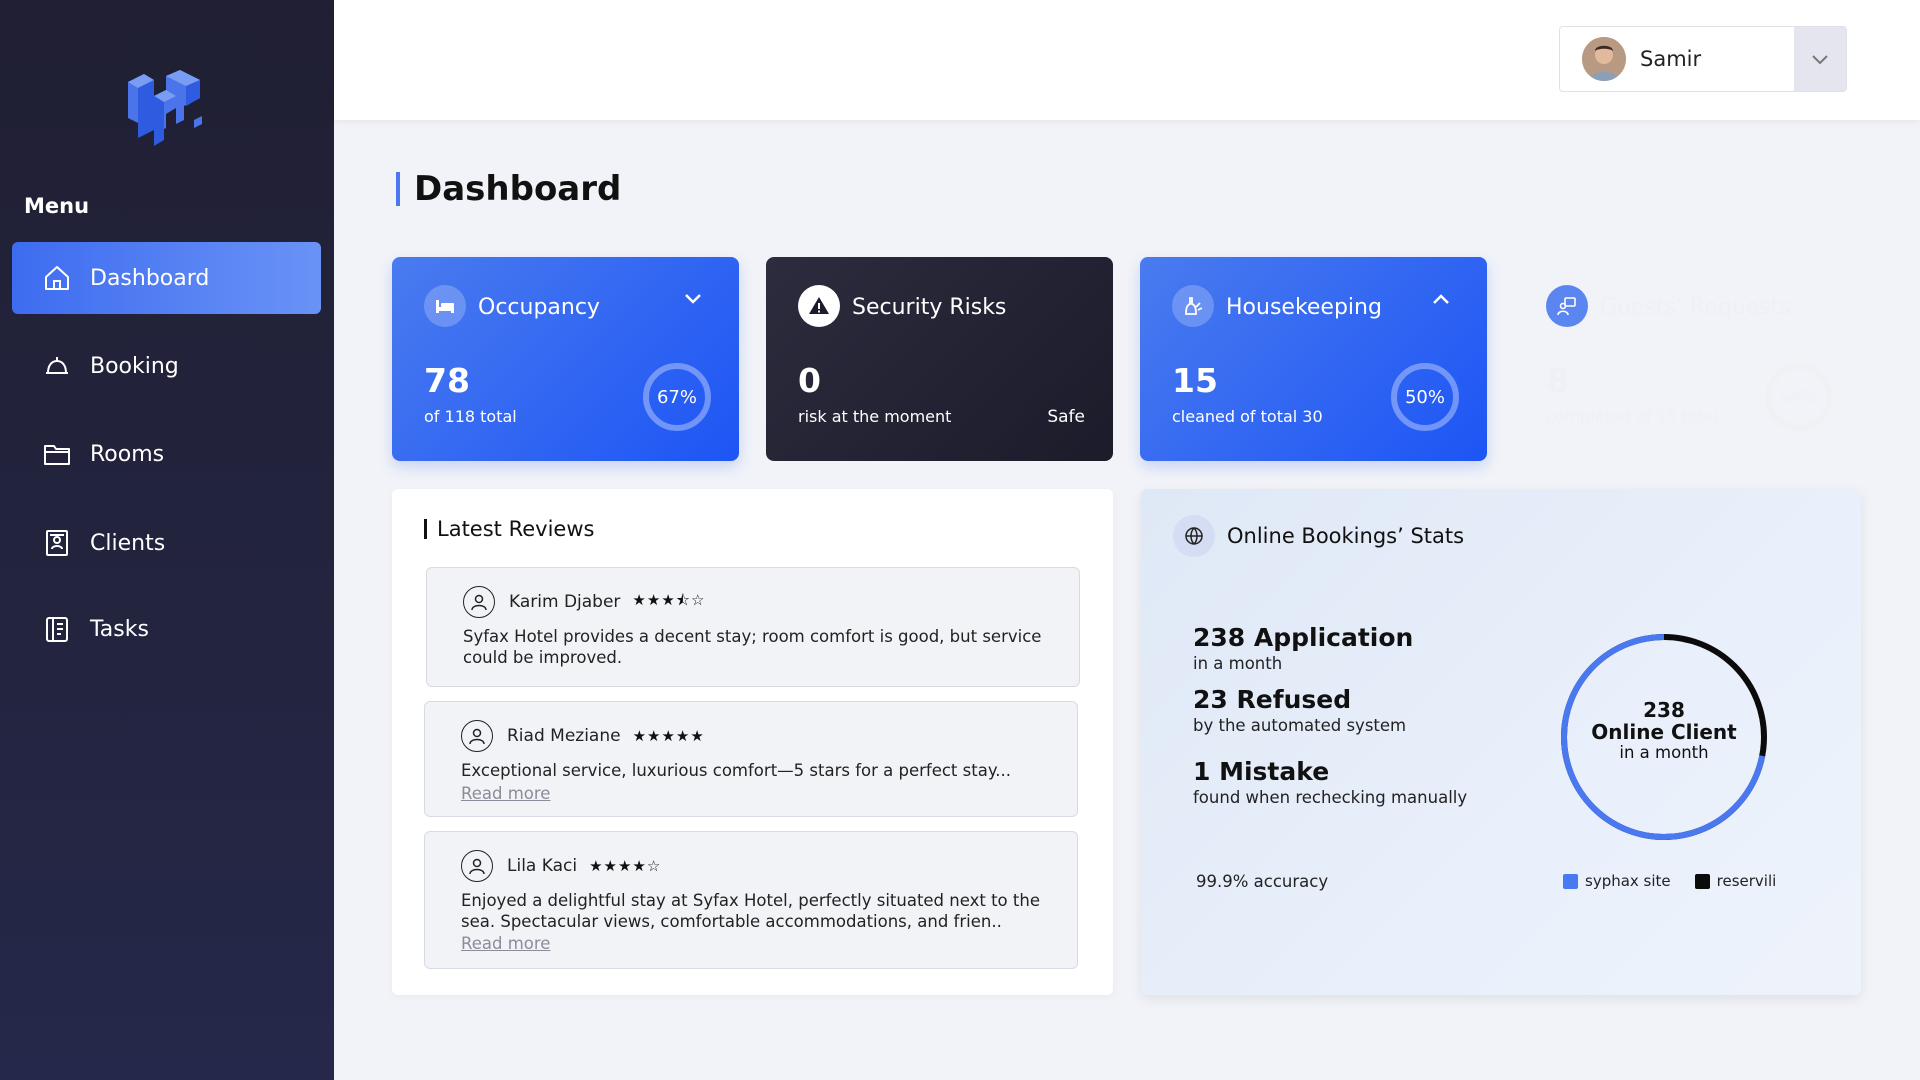 This screenshot has height=1080, width=1920. I want to click on legend-label: reservili, so click(1746, 881).